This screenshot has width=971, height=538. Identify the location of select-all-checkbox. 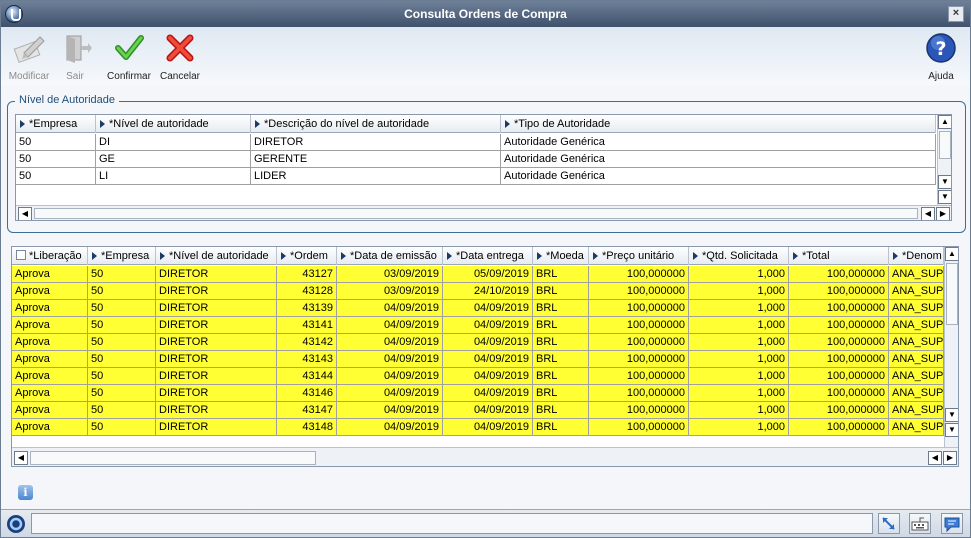
(21, 255).